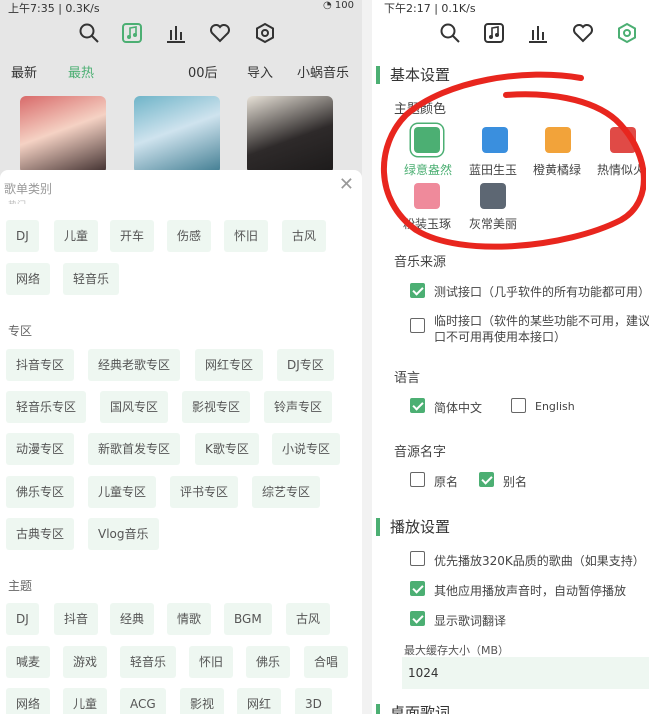 The width and height of the screenshot is (649, 714). Describe the element at coordinates (189, 619) in the screenshot. I see `category-chip: 情歌` at that location.